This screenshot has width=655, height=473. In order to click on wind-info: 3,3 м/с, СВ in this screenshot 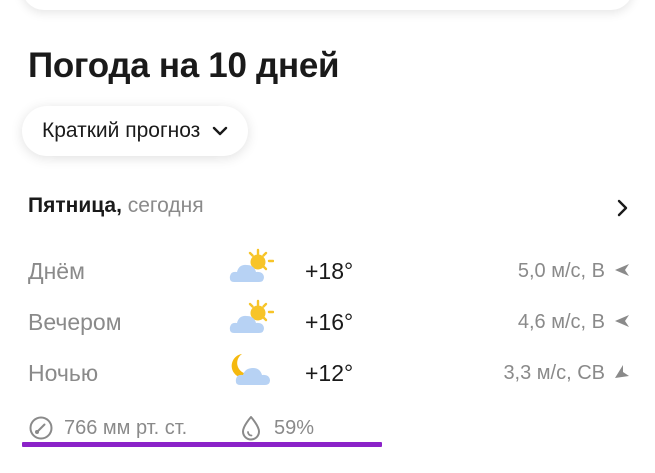, I will do `click(554, 373)`.